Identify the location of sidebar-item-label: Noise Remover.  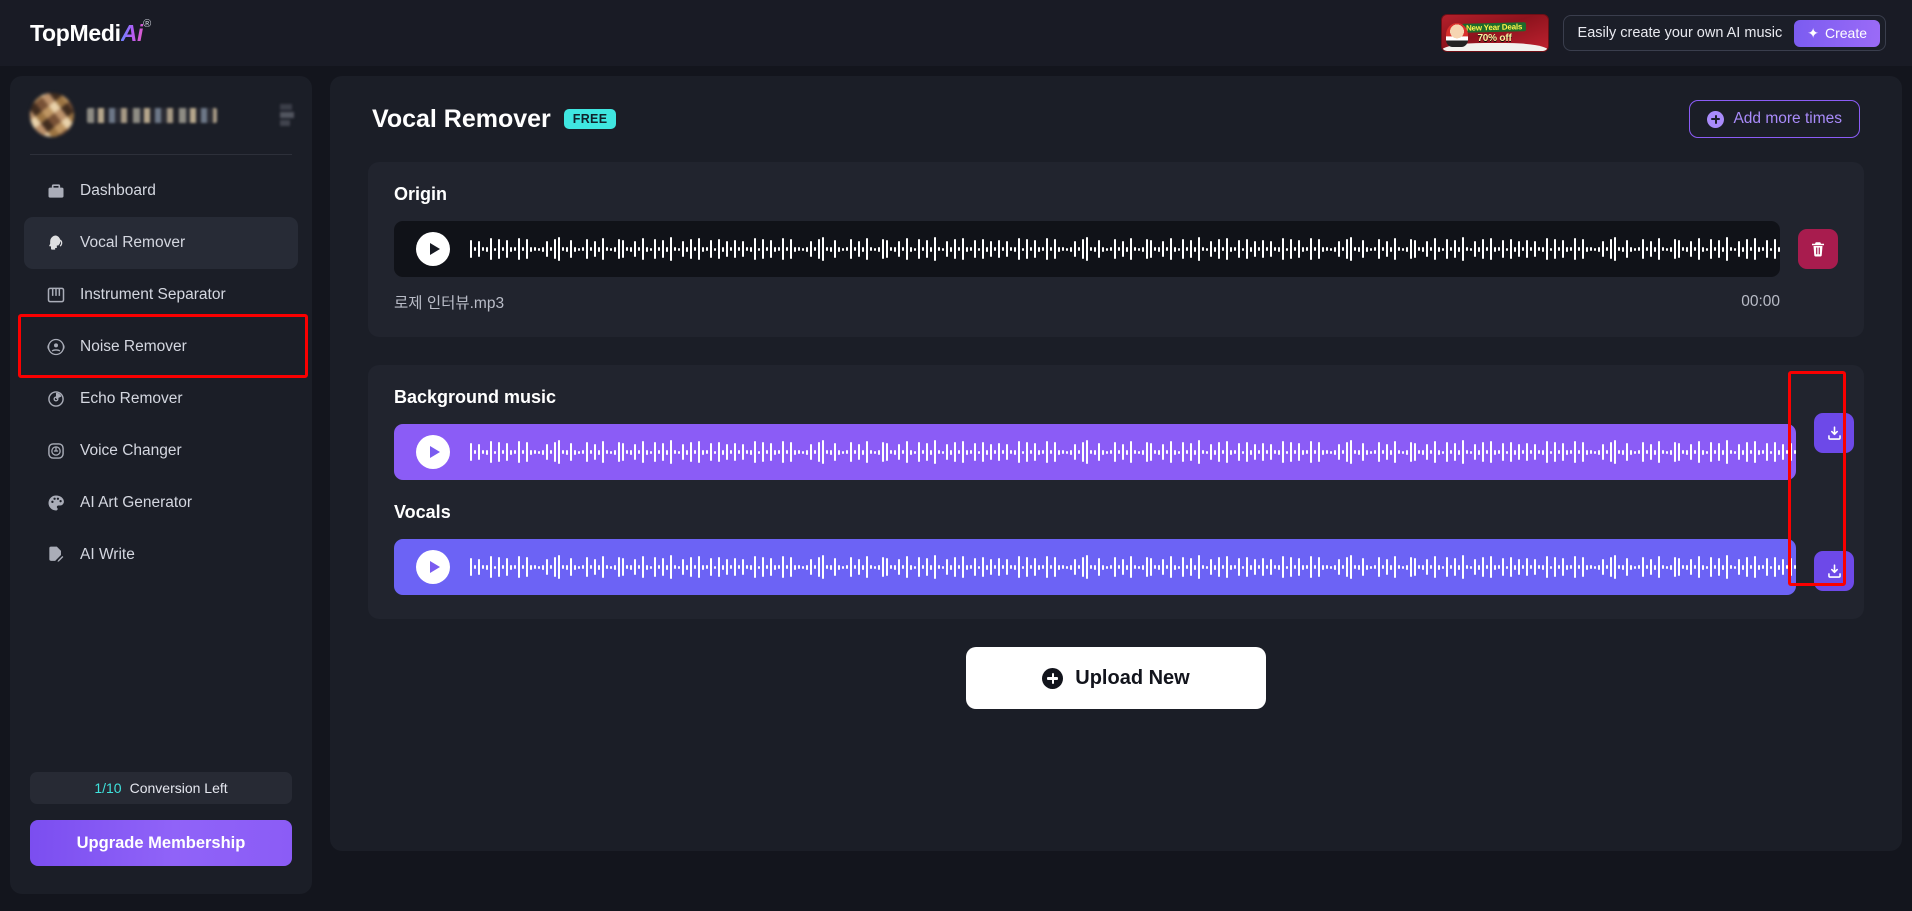
(133, 346).